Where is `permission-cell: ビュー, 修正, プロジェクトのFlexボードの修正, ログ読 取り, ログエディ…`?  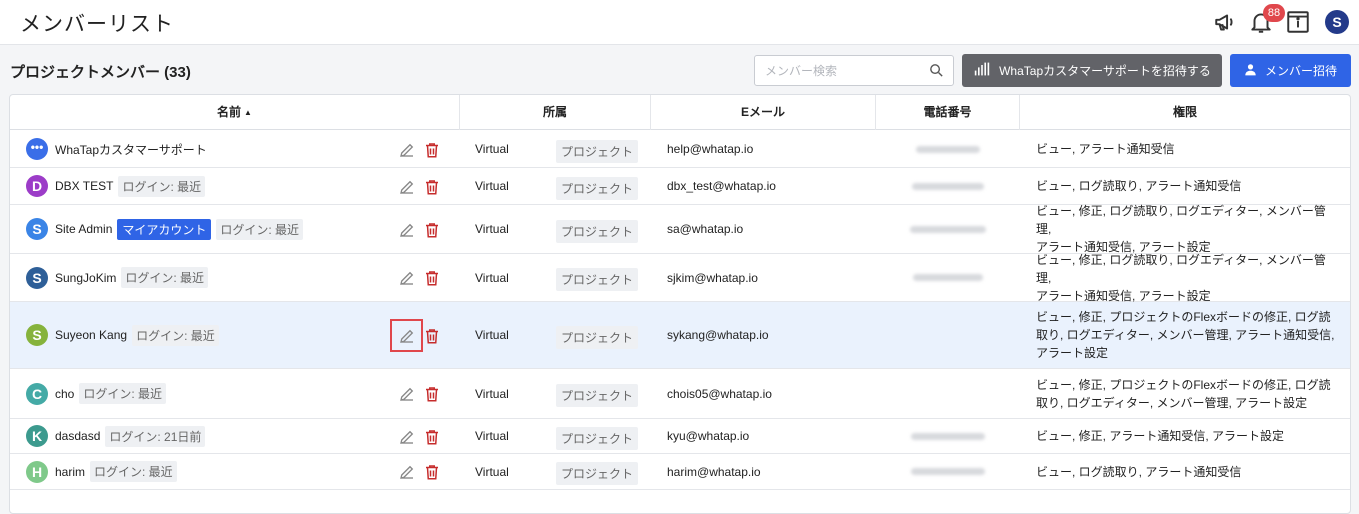 permission-cell: ビュー, 修正, プロジェクトのFlexボードの修正, ログ読 取り, ログエディ… is located at coordinates (1192, 393).